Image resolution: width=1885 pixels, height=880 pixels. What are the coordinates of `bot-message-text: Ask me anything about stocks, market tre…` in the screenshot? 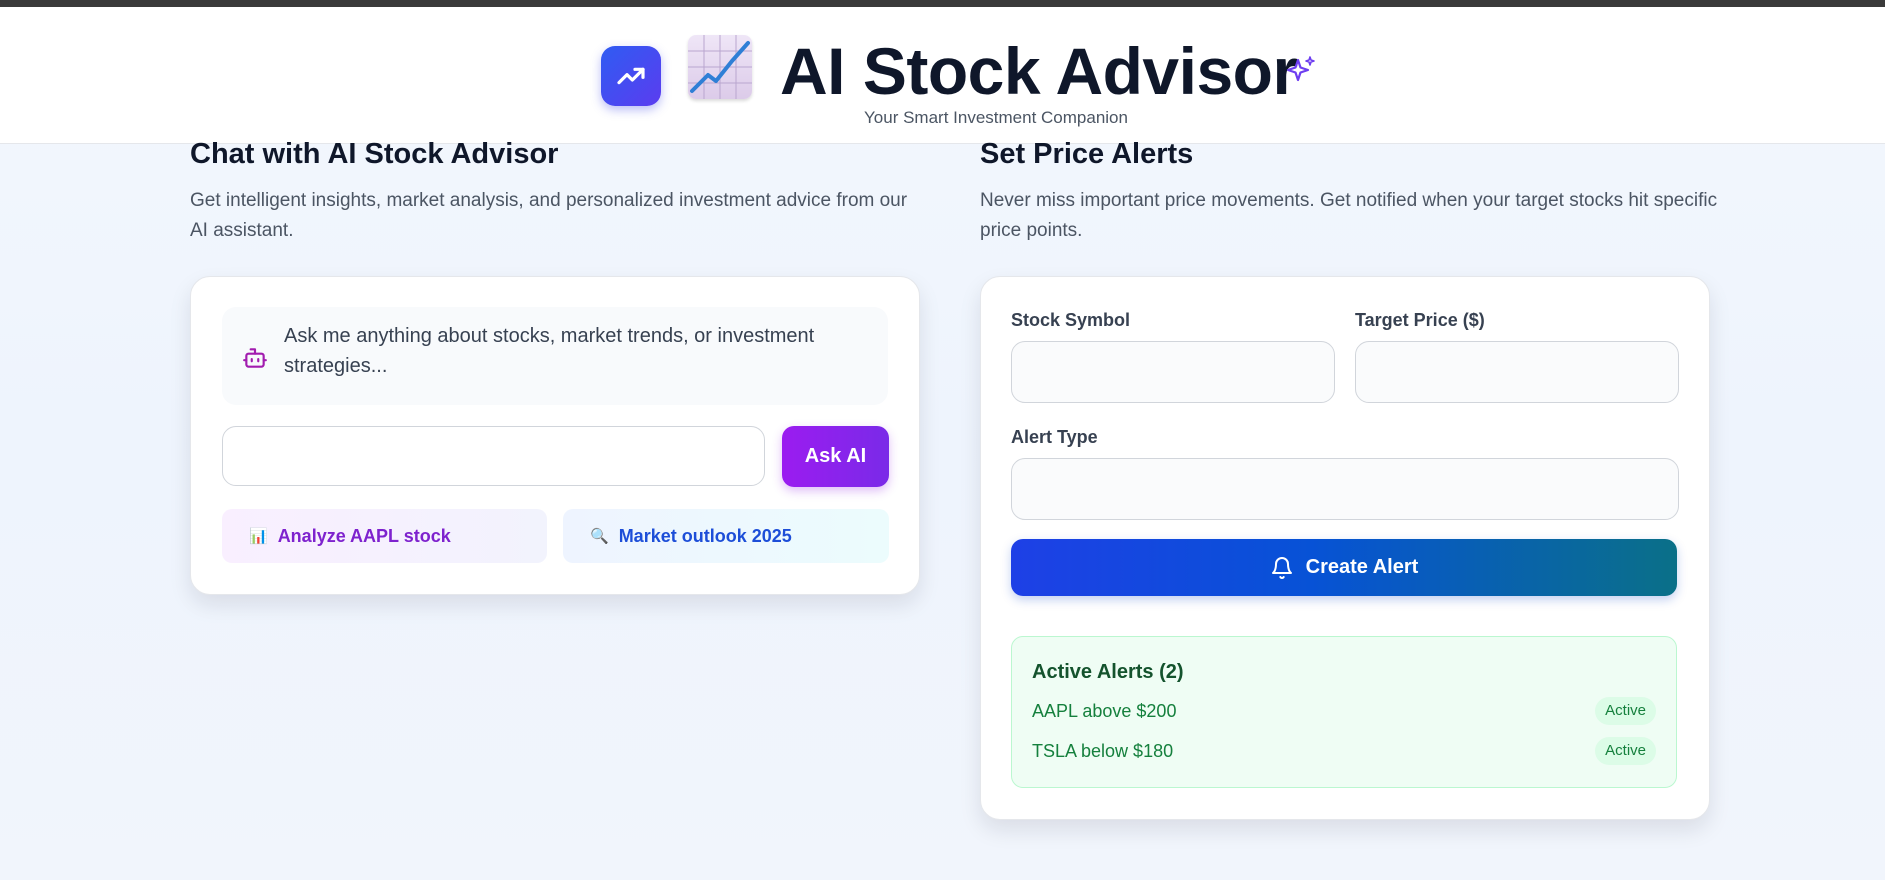 It's located at (549, 351).